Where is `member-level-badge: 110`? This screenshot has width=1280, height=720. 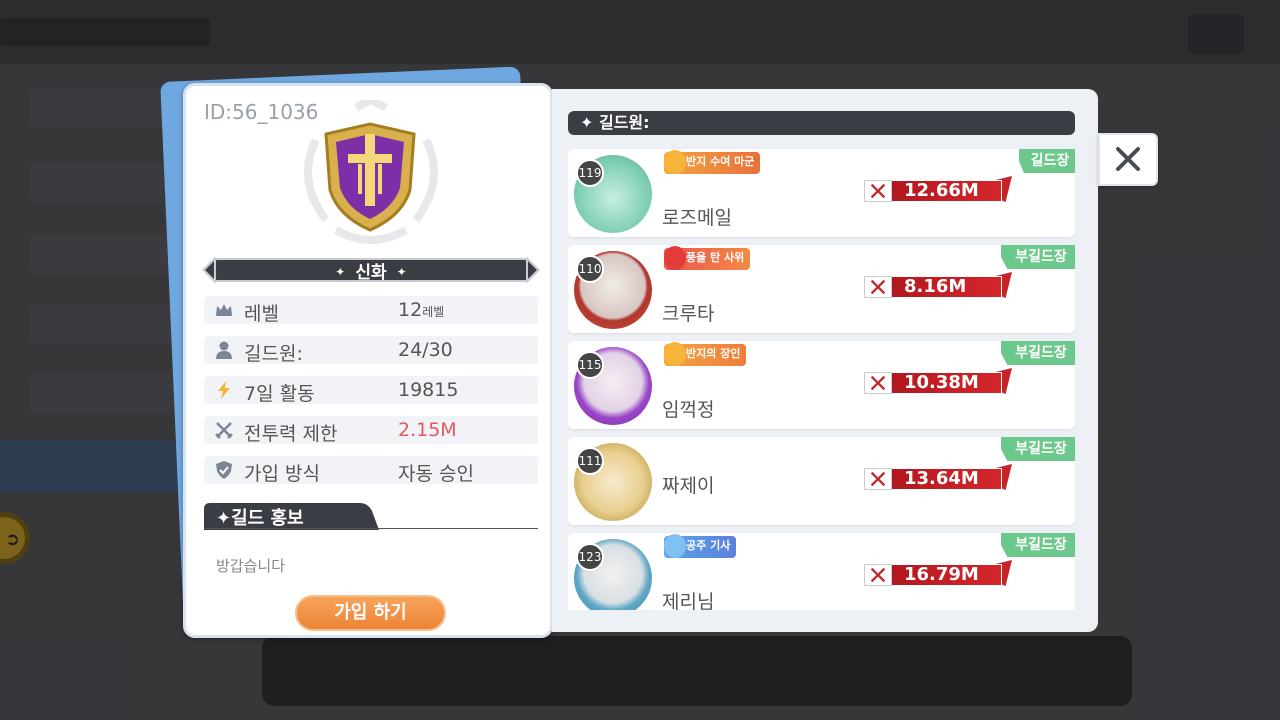
member-level-badge: 110 is located at coordinates (590, 269).